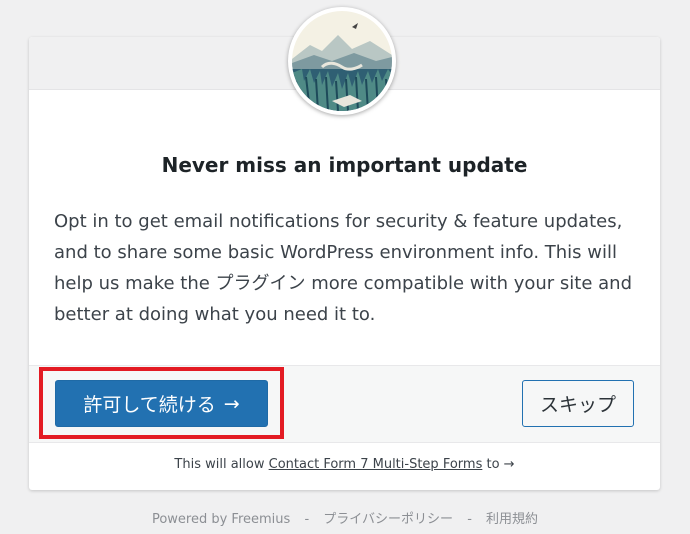 The height and width of the screenshot is (534, 690). I want to click on privacy-policy-link: プライバシーポリシー, so click(388, 519).